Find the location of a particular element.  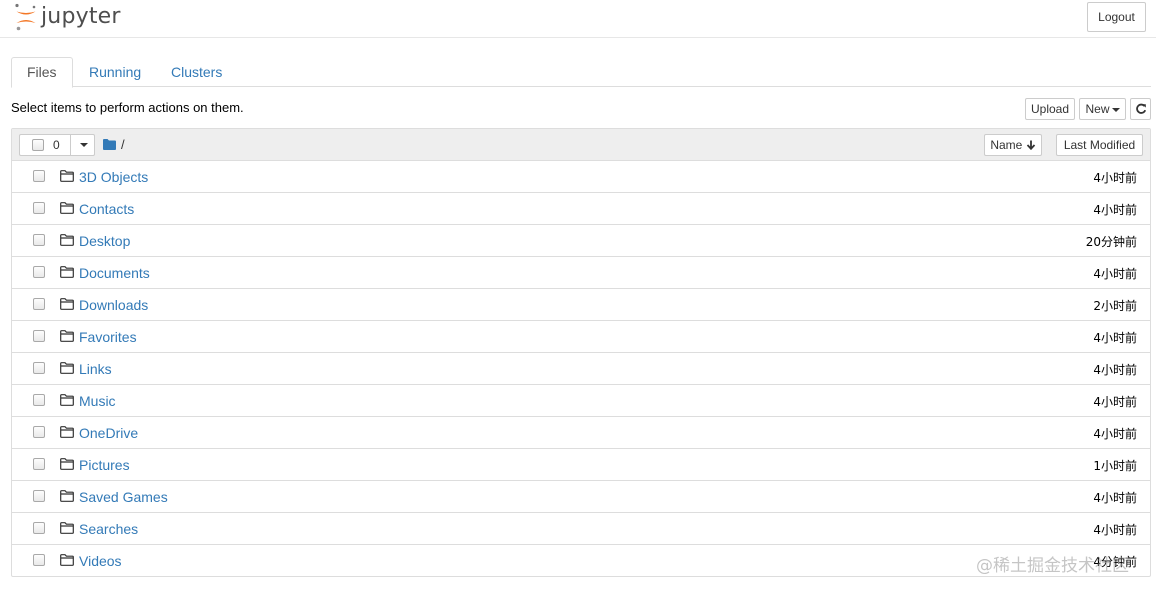

item-name-link: Favorites is located at coordinates (108, 337).